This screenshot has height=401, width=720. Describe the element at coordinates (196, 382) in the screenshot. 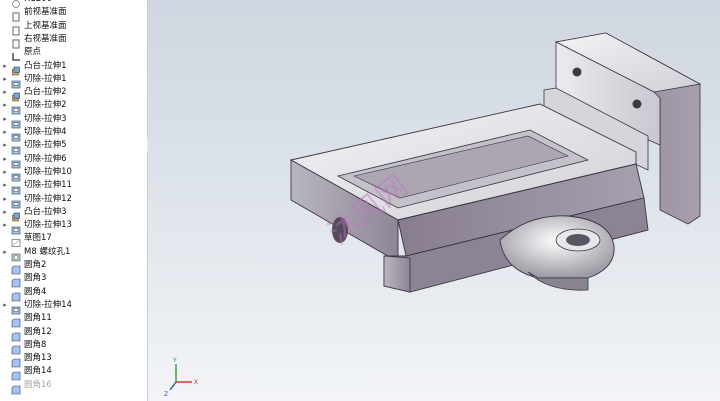

I see `triad-x-label: X` at that location.